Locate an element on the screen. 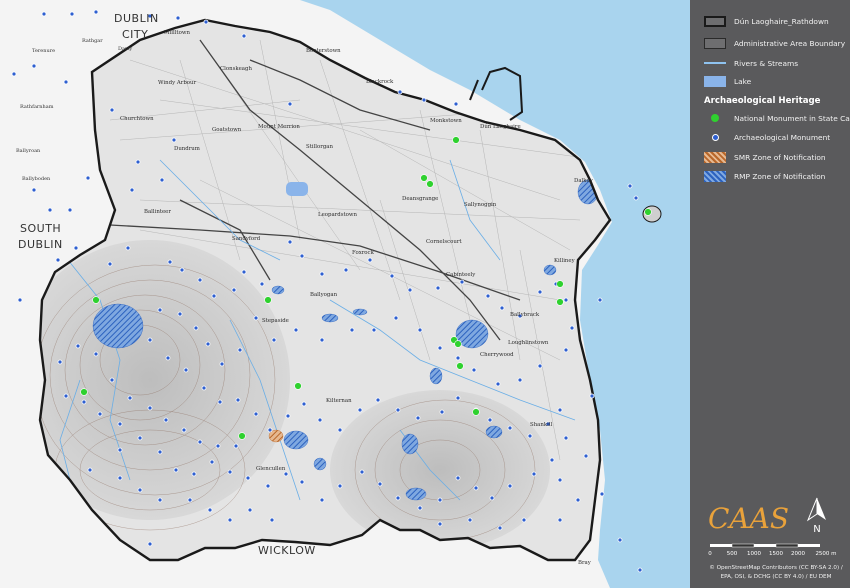 The height and width of the screenshot is (588, 850). place-label: Cherrywood is located at coordinates (497, 355).